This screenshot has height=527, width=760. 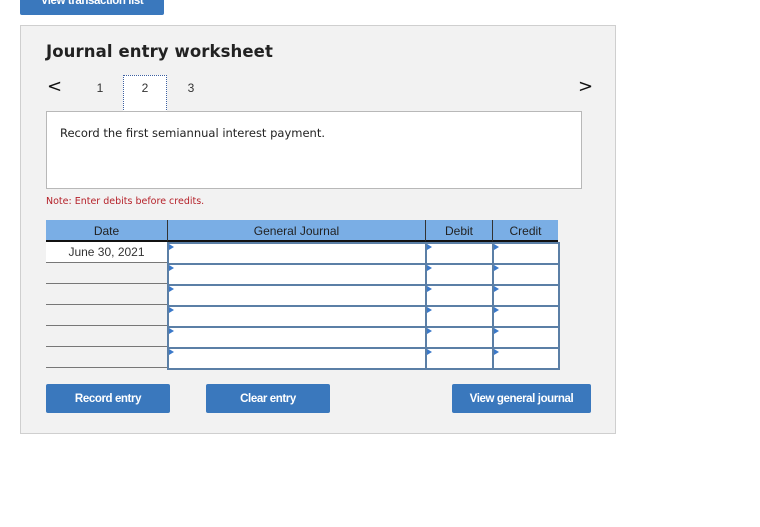 I want to click on header-credit: Credit, so click(x=525, y=231).